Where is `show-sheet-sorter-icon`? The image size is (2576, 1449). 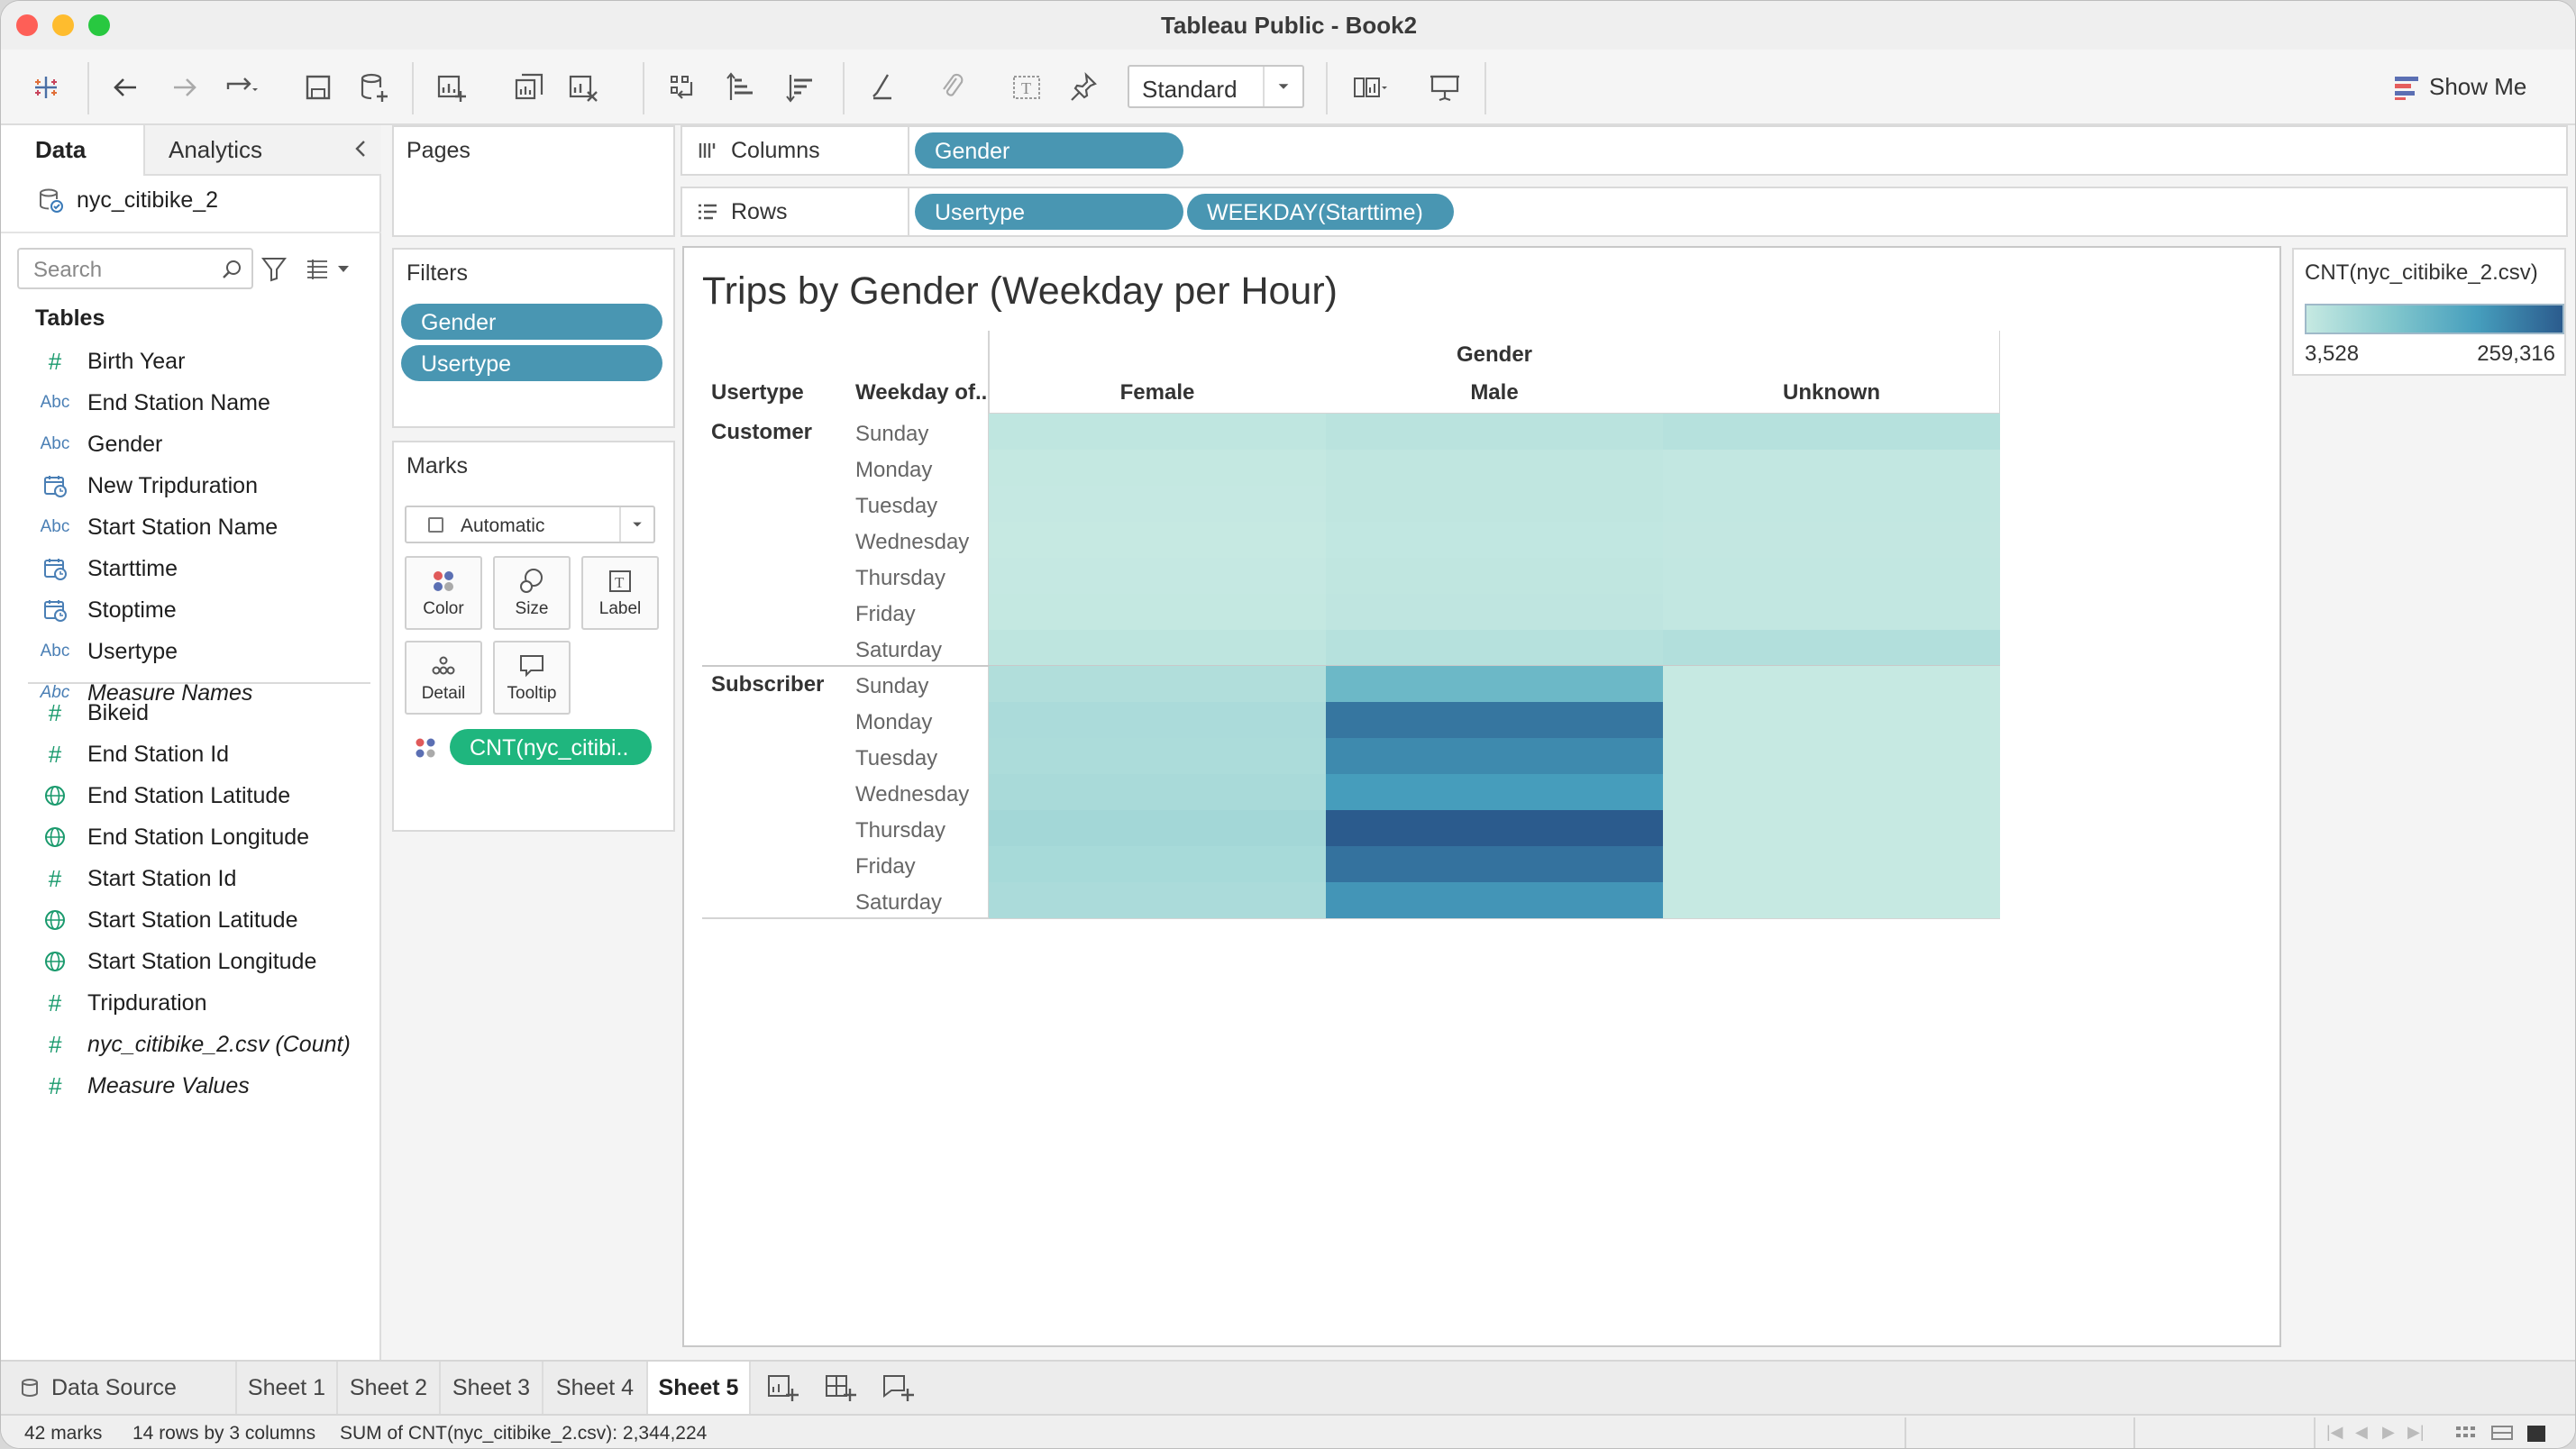 show-sheet-sorter-icon is located at coordinates (2502, 1433).